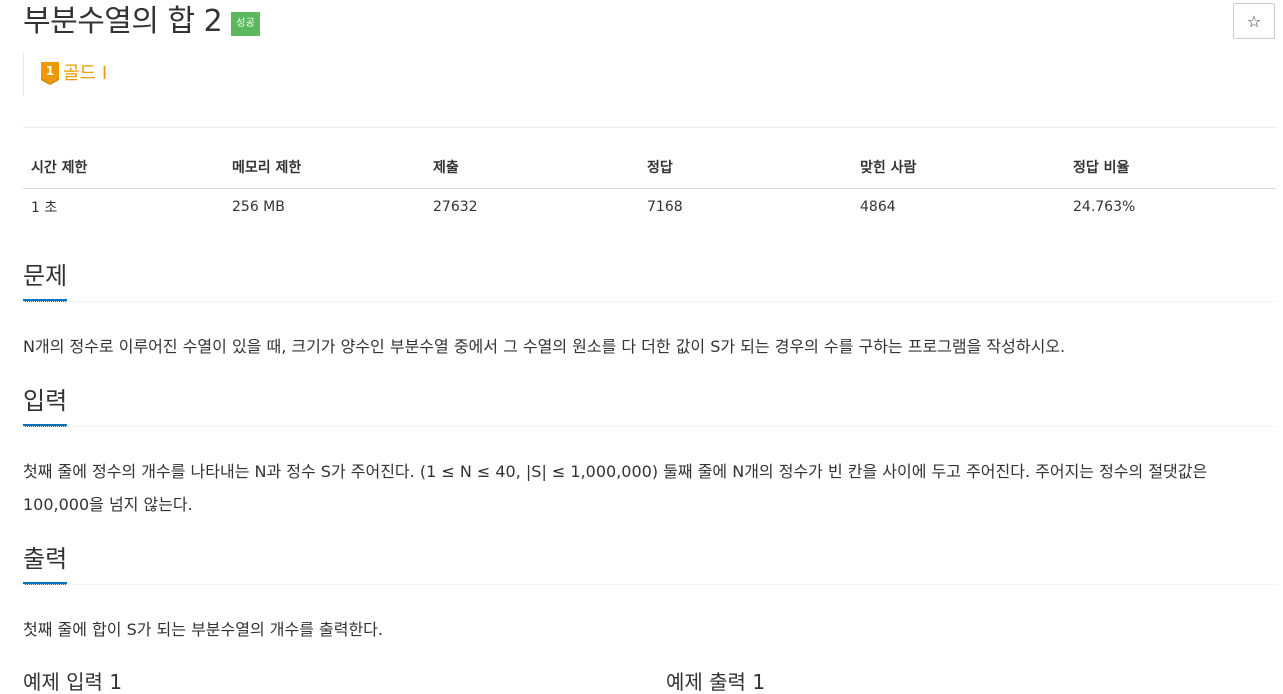 This screenshot has height=694, width=1283. I want to click on value-time-limit: 1 초, so click(44, 208).